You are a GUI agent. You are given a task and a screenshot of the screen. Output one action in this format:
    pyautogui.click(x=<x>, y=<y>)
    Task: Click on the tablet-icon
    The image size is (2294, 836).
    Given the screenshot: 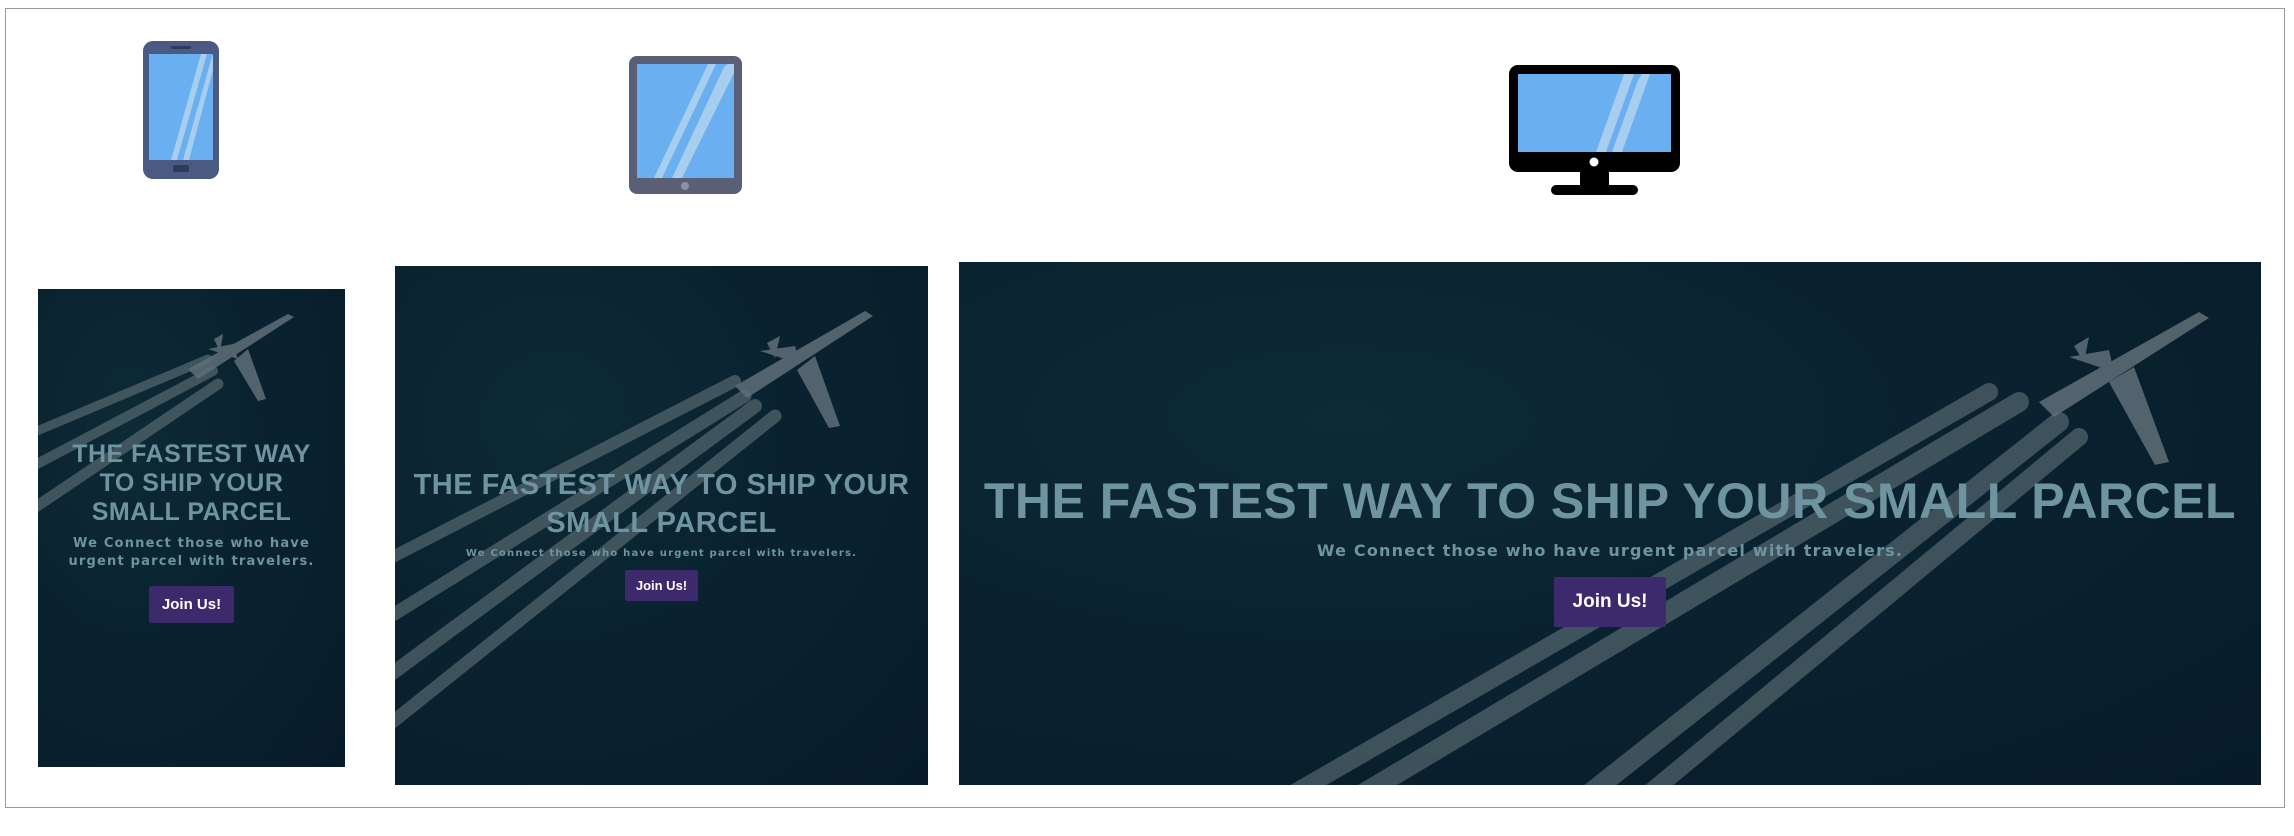 What is the action you would take?
    pyautogui.click(x=685, y=125)
    